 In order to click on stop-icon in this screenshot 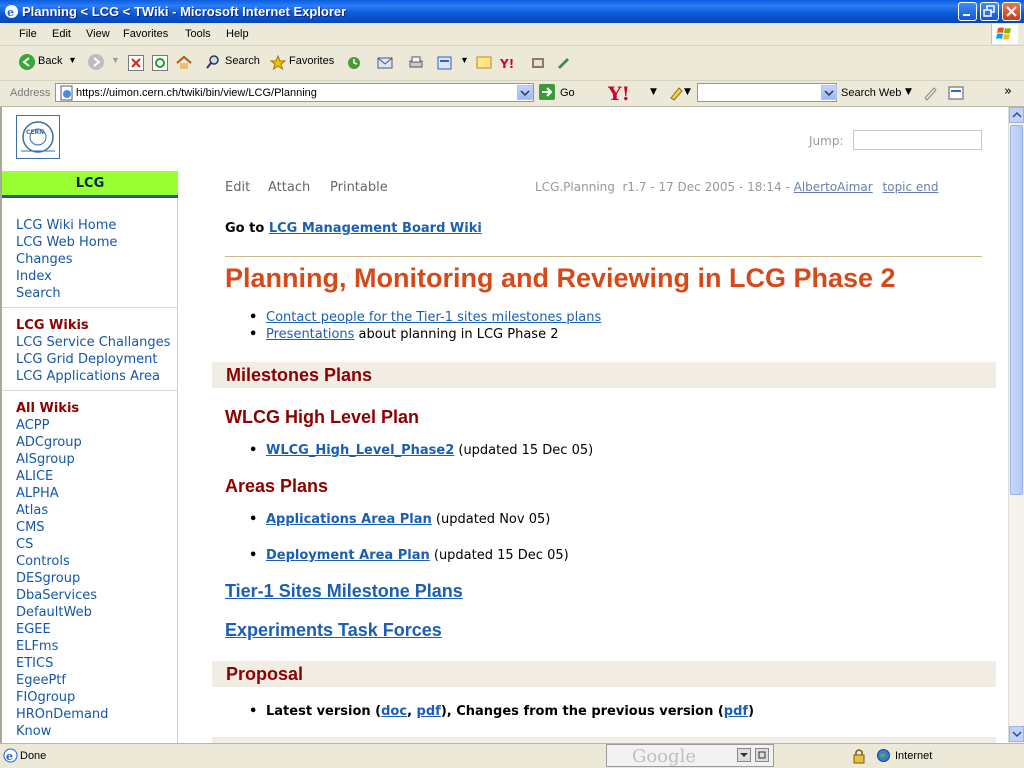, I will do `click(136, 63)`.